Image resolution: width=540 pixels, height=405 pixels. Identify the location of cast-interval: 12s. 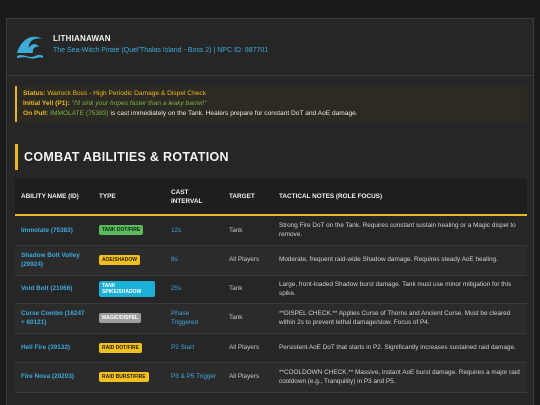
(176, 230).